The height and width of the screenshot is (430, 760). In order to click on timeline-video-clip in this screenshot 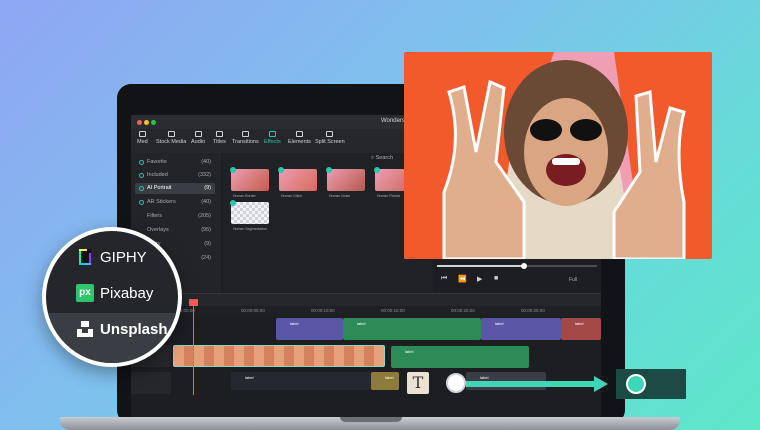, I will do `click(279, 356)`.